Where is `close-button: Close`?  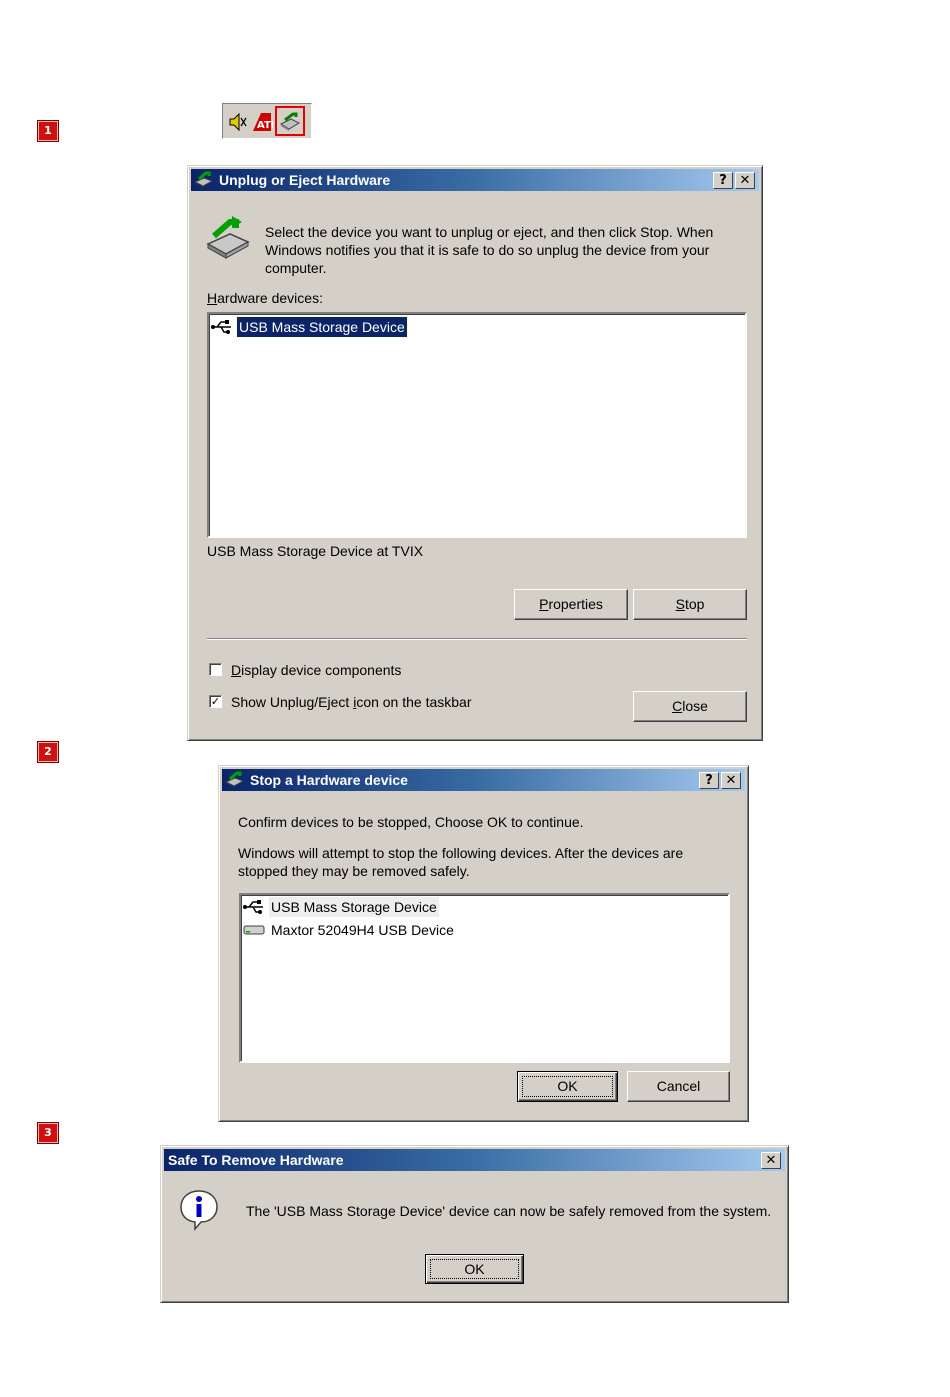
close-button: Close is located at coordinates (690, 706).